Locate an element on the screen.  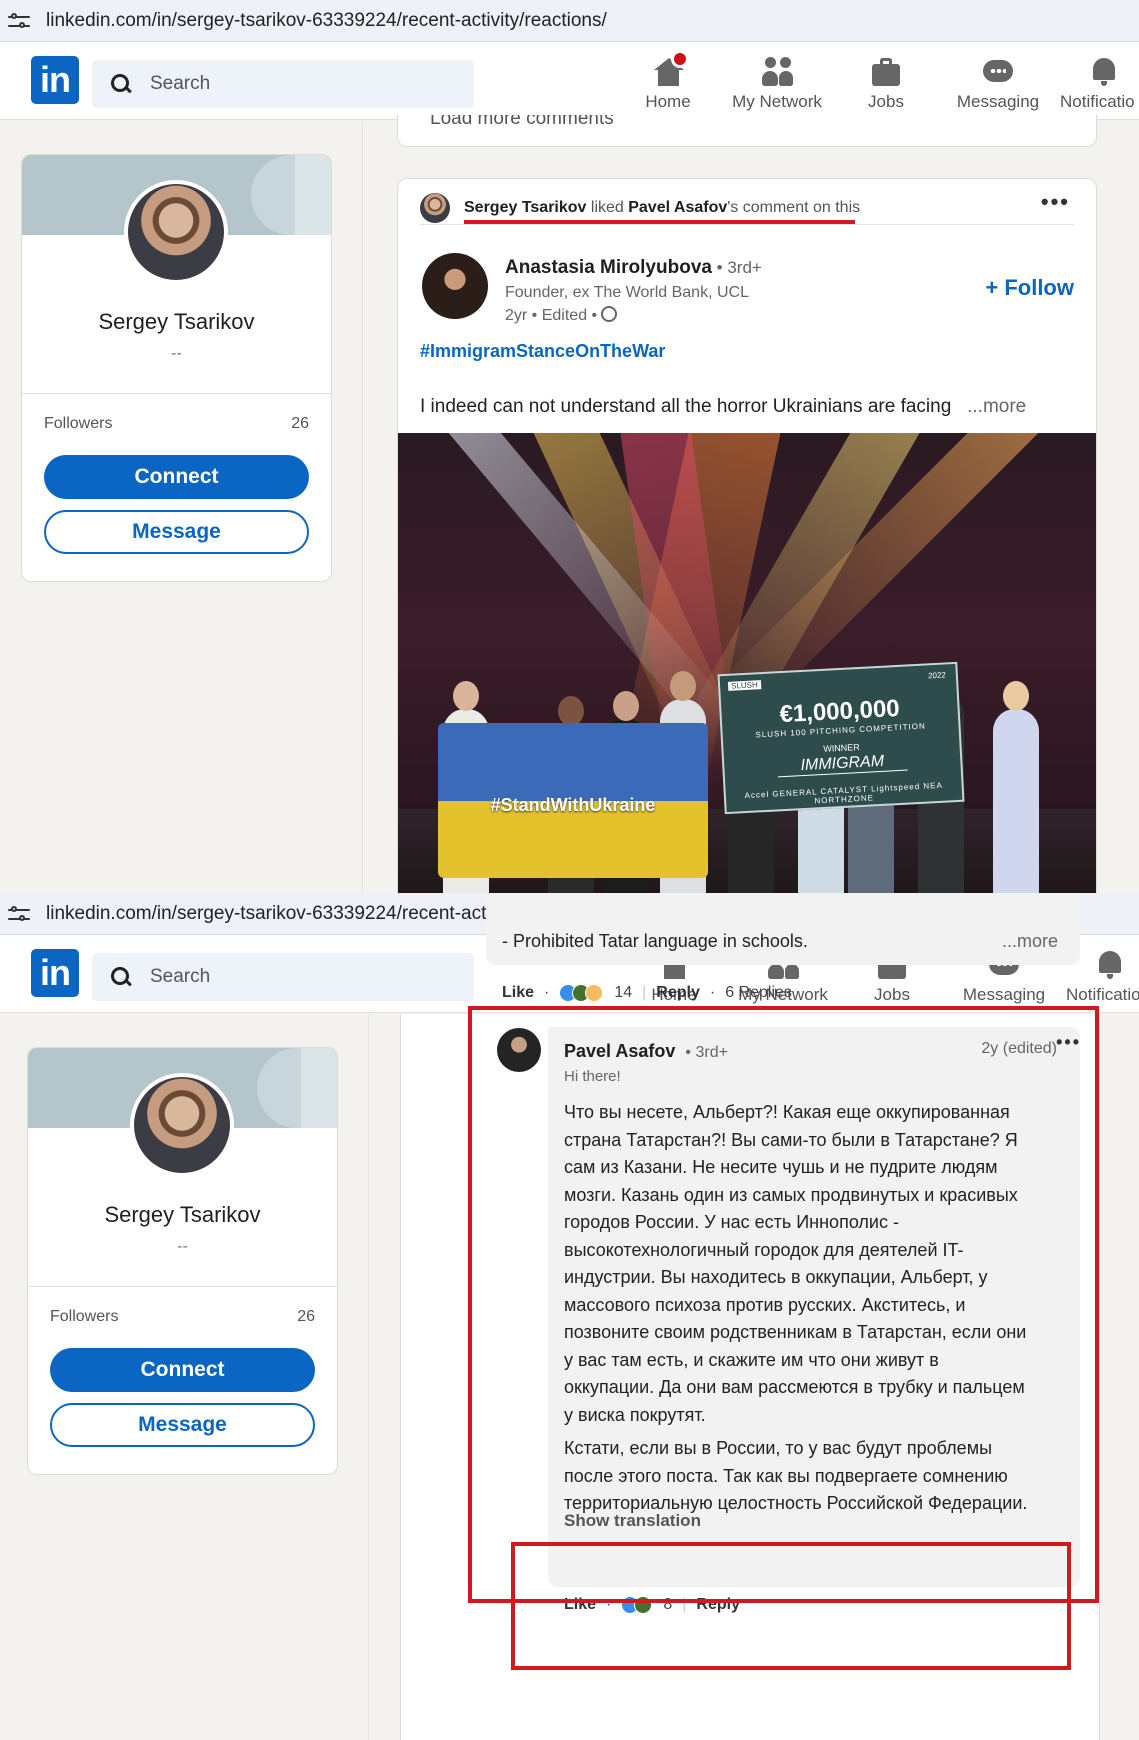
flag-text: #StandWithUkraine is located at coordinates (573, 805).